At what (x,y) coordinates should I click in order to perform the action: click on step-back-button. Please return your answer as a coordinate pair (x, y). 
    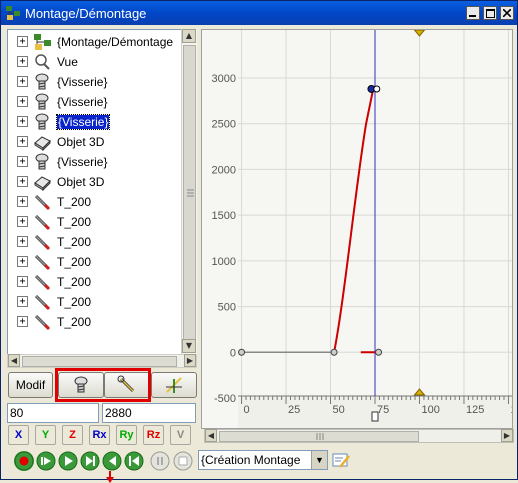
    Looking at the image, I should click on (112, 461).